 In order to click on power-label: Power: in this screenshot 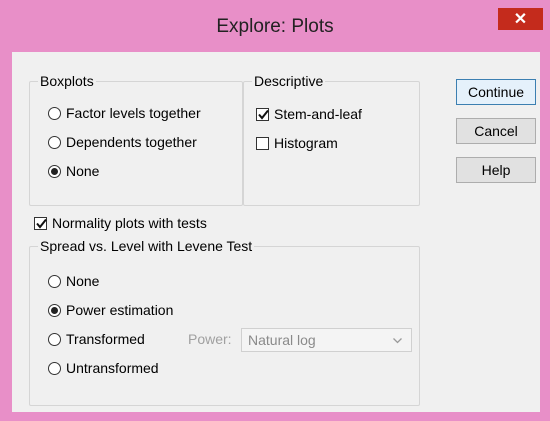, I will do `click(210, 339)`.